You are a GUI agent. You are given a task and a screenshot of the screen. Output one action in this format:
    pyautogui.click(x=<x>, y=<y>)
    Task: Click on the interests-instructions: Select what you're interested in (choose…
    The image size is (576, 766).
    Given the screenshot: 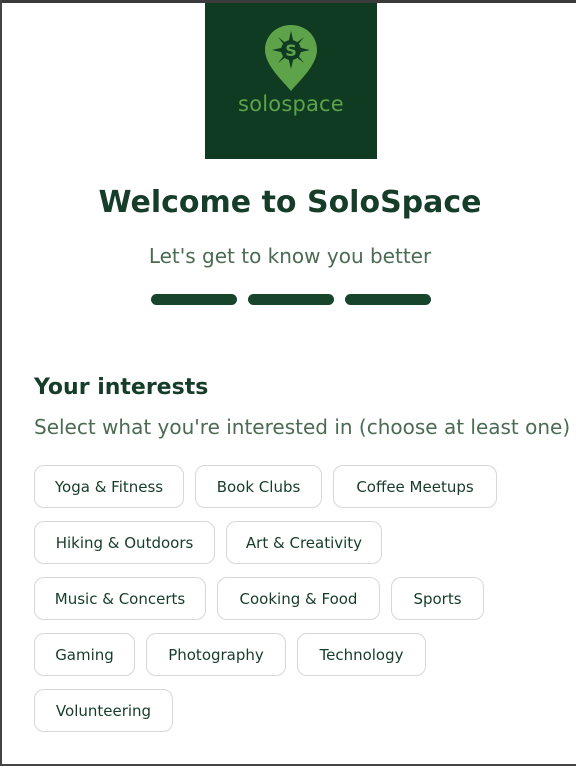 What is the action you would take?
    pyautogui.click(x=302, y=427)
    